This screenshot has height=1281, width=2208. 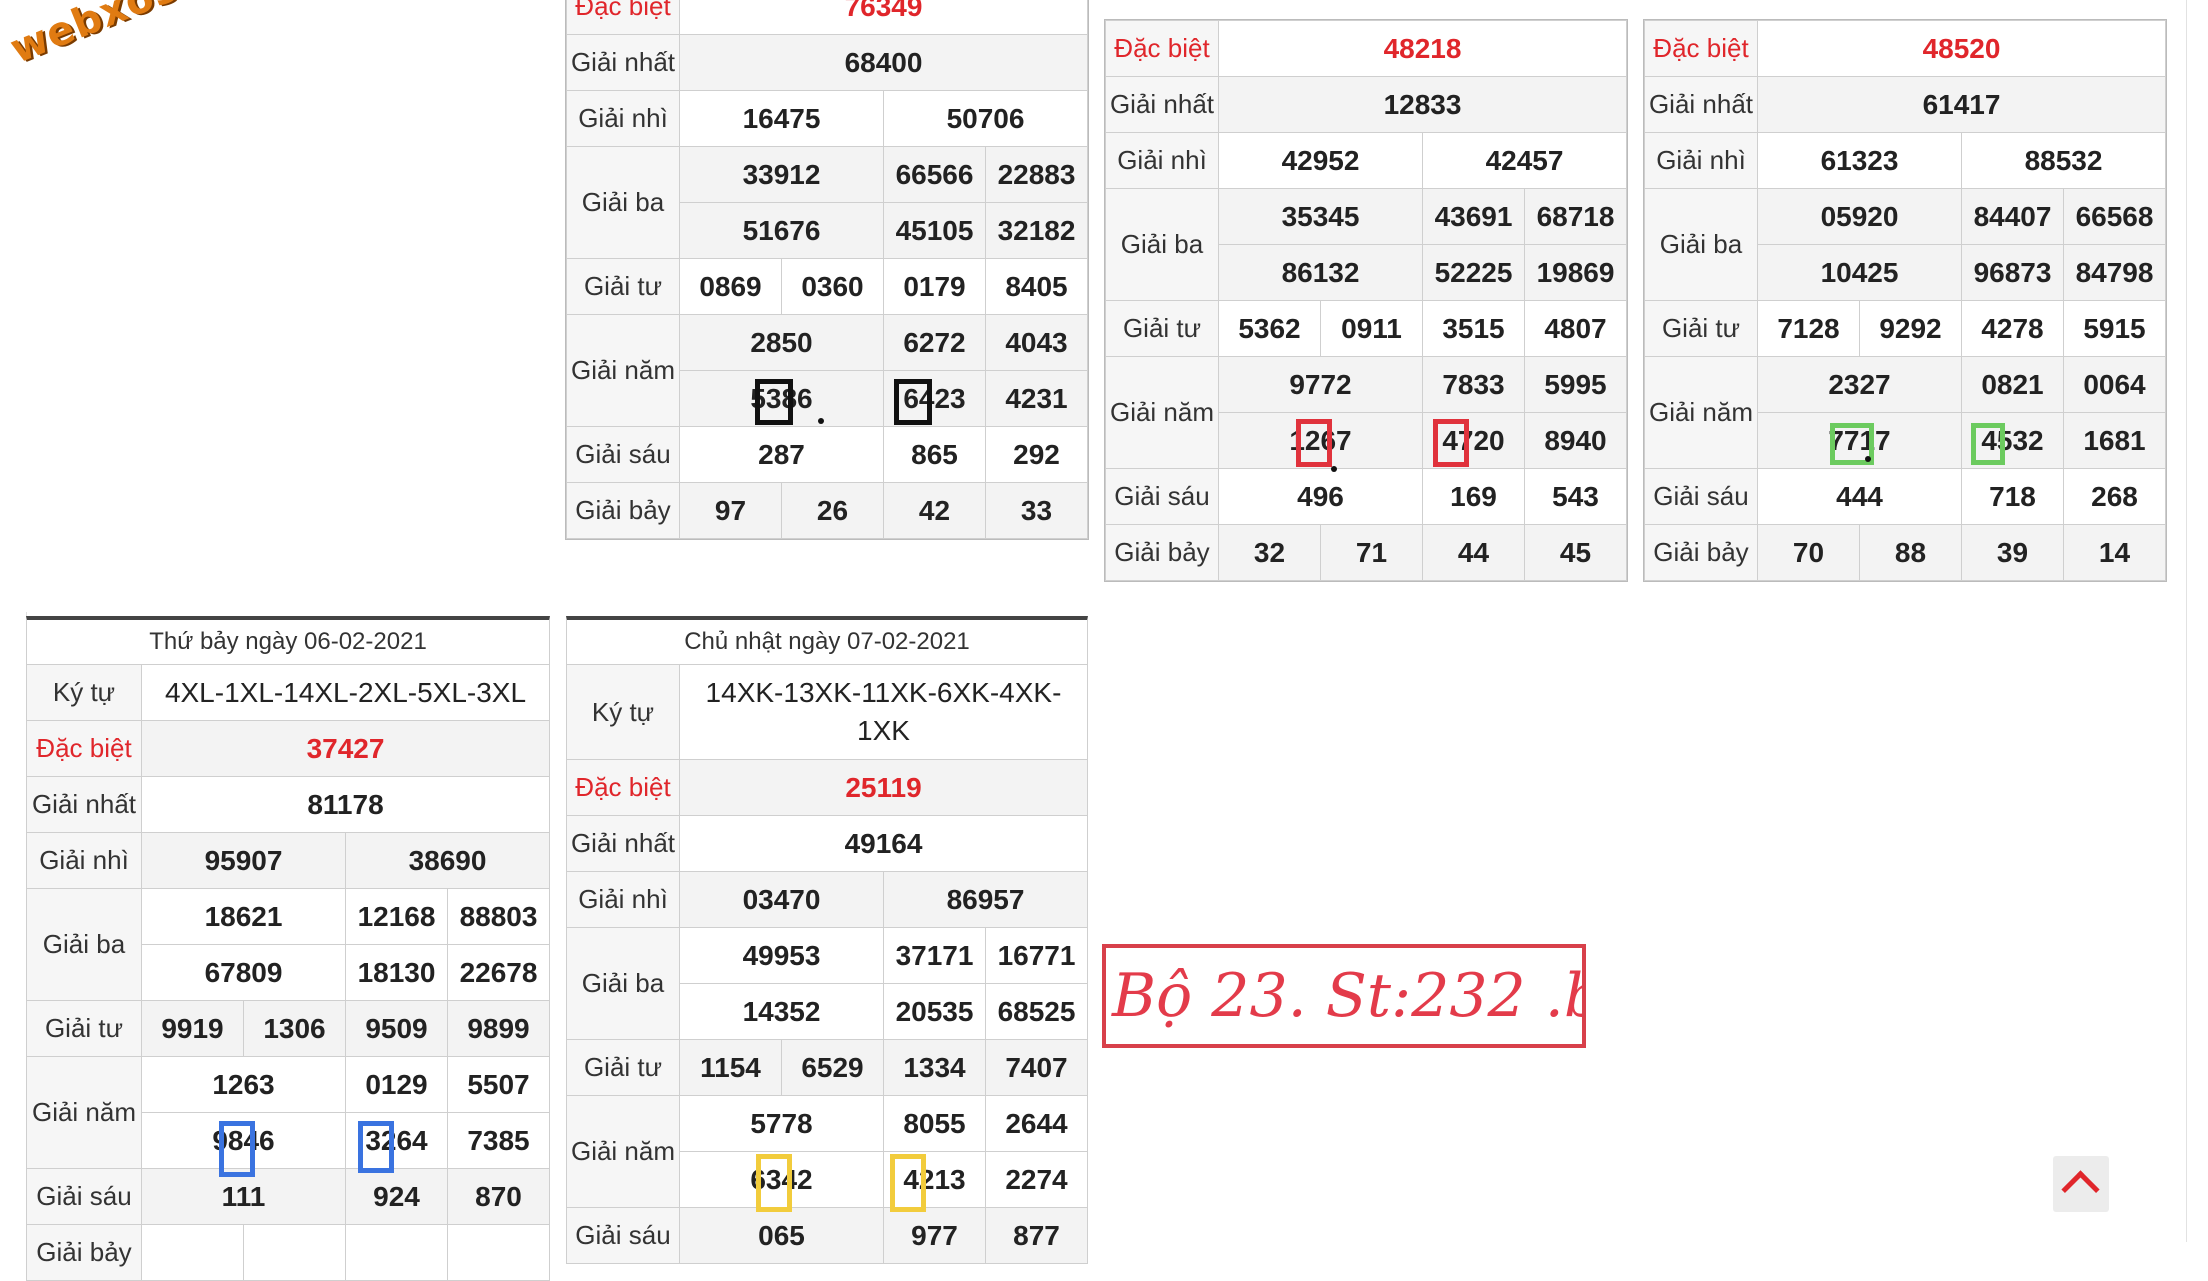 What do you see at coordinates (1859, 216) in the screenshot?
I see `third-prize: 05920` at bounding box center [1859, 216].